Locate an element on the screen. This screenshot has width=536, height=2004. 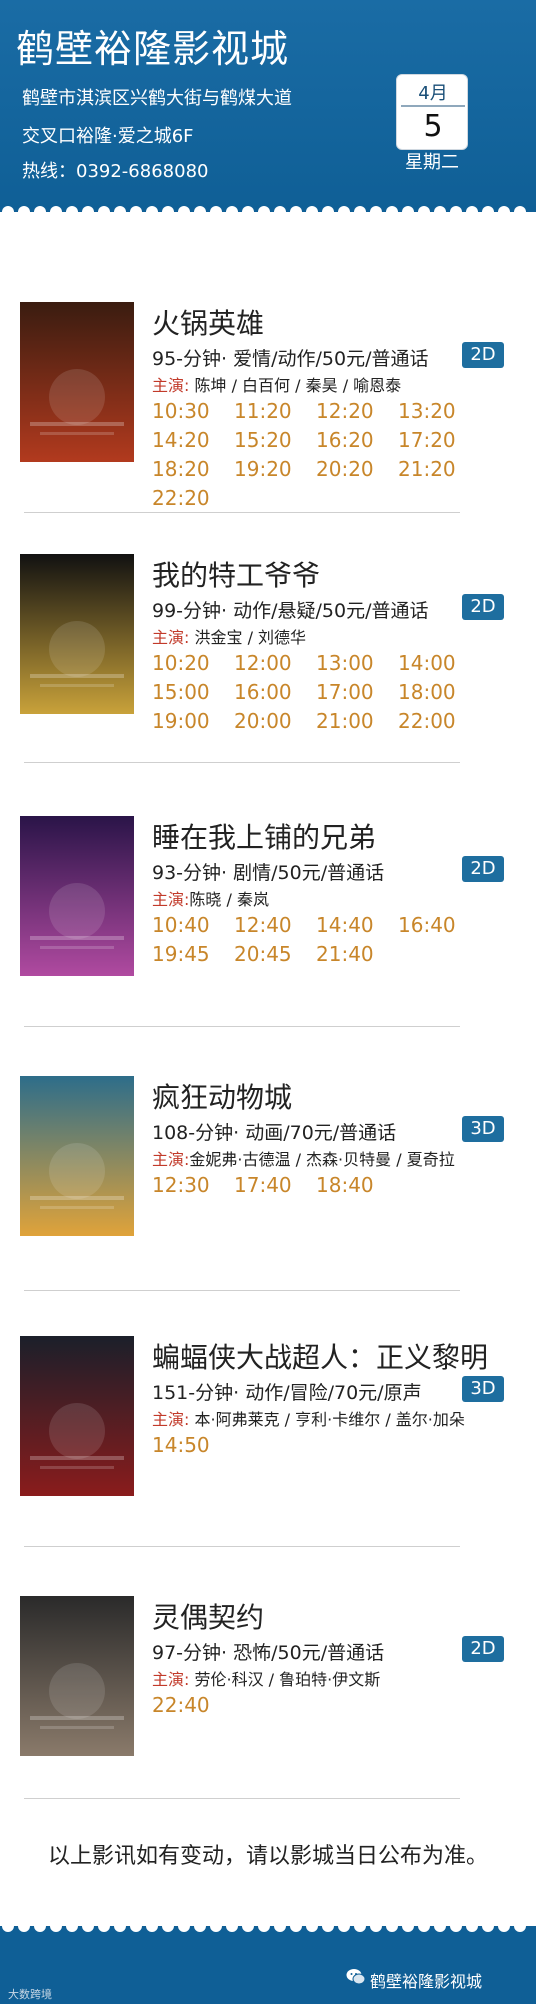
showtime: 15:00 is located at coordinates (181, 692).